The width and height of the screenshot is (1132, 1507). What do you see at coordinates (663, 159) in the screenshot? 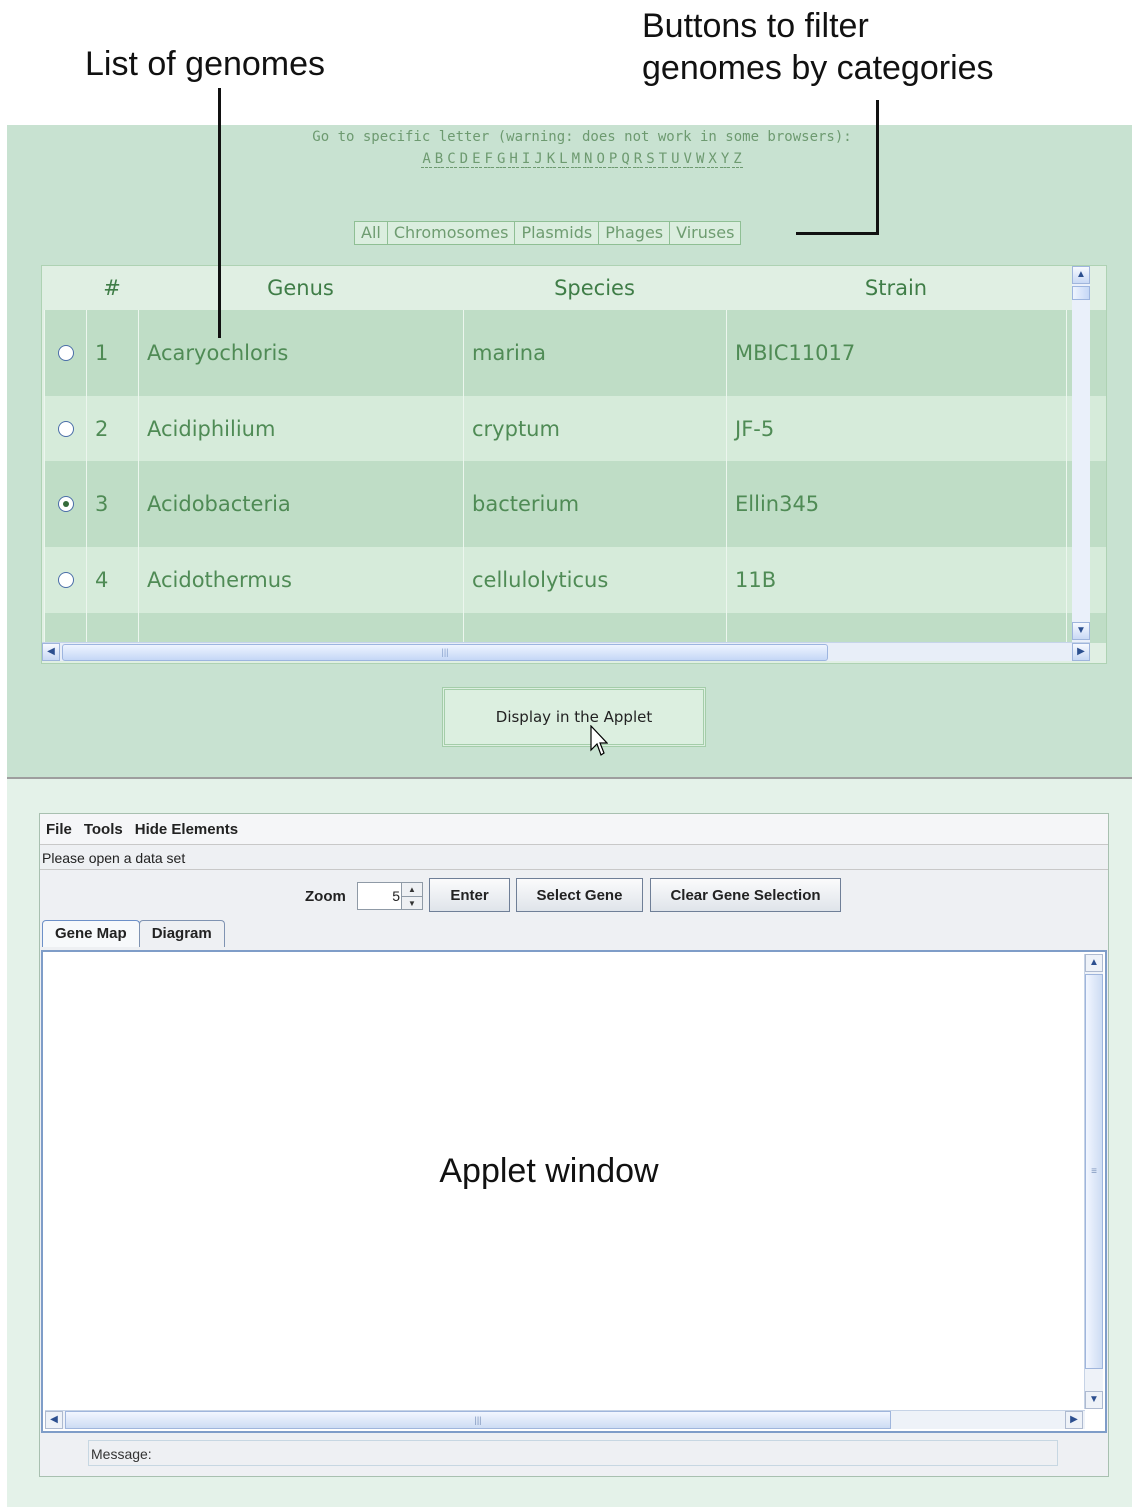
I see `letter-link-t: T` at bounding box center [663, 159].